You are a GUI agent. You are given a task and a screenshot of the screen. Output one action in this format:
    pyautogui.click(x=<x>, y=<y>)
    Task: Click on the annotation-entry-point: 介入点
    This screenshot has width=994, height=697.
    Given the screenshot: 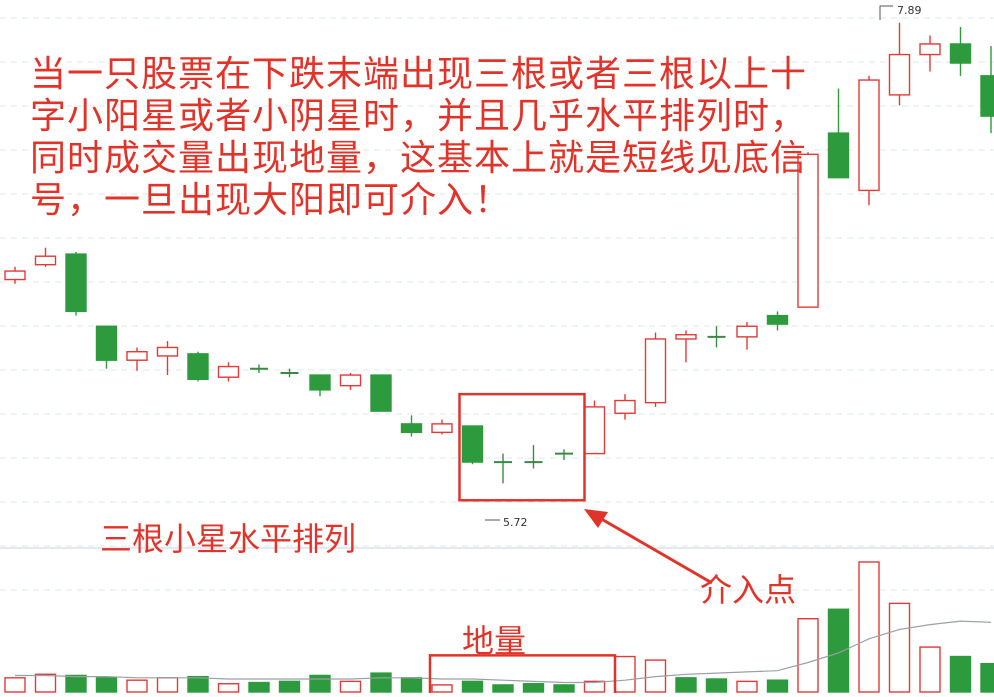 What is the action you would take?
    pyautogui.click(x=748, y=590)
    